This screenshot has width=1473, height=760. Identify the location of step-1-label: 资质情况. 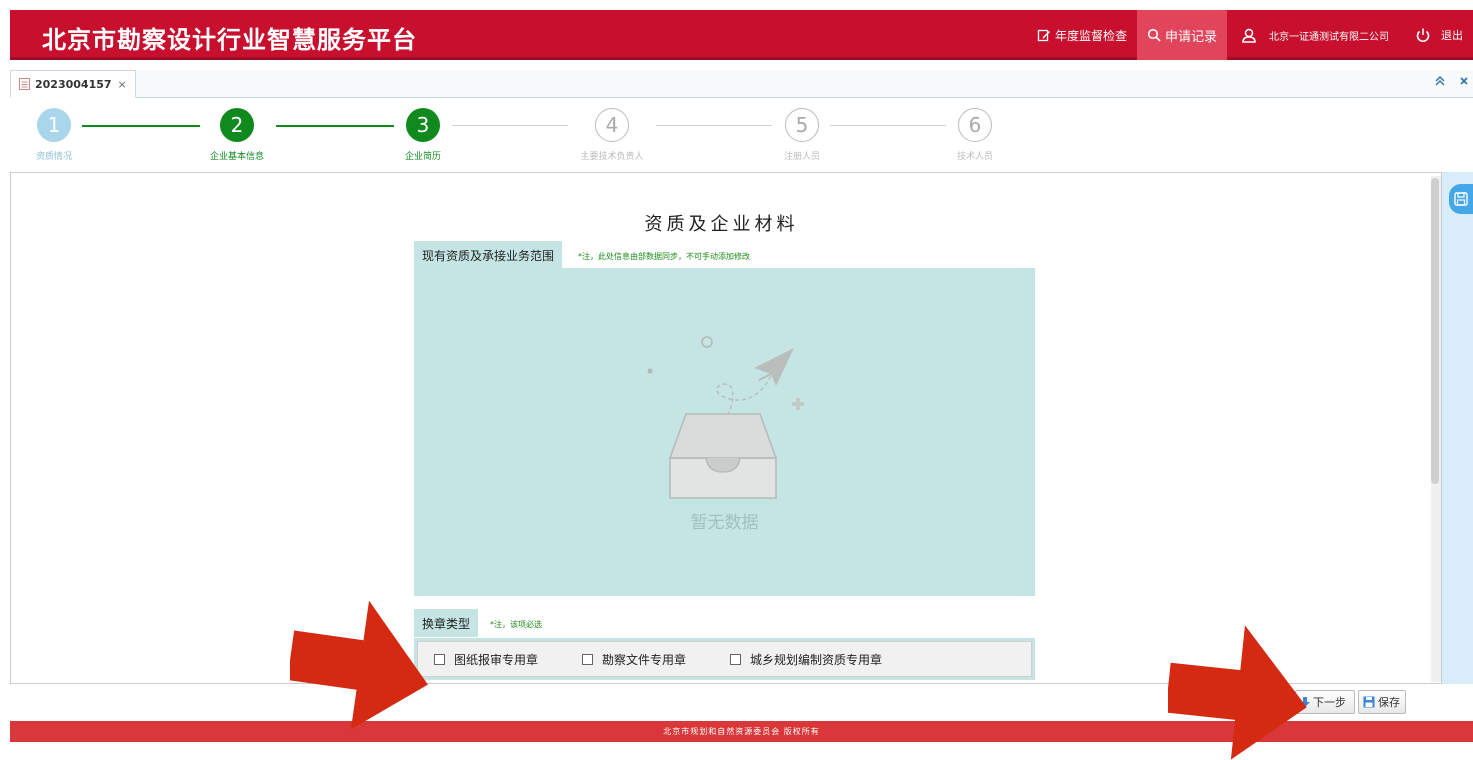
(53, 157).